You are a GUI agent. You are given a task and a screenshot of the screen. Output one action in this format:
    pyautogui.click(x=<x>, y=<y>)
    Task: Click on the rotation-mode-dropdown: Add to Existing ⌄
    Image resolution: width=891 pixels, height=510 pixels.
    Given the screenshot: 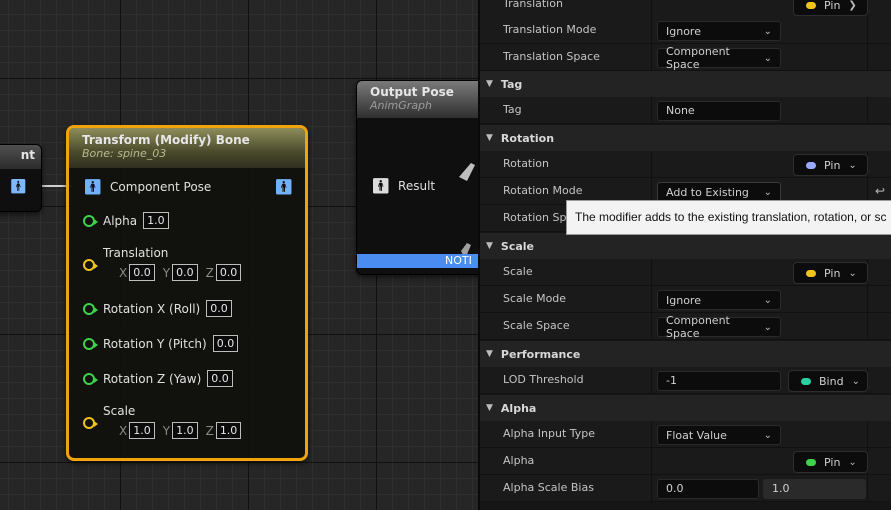 What is the action you would take?
    pyautogui.click(x=719, y=192)
    